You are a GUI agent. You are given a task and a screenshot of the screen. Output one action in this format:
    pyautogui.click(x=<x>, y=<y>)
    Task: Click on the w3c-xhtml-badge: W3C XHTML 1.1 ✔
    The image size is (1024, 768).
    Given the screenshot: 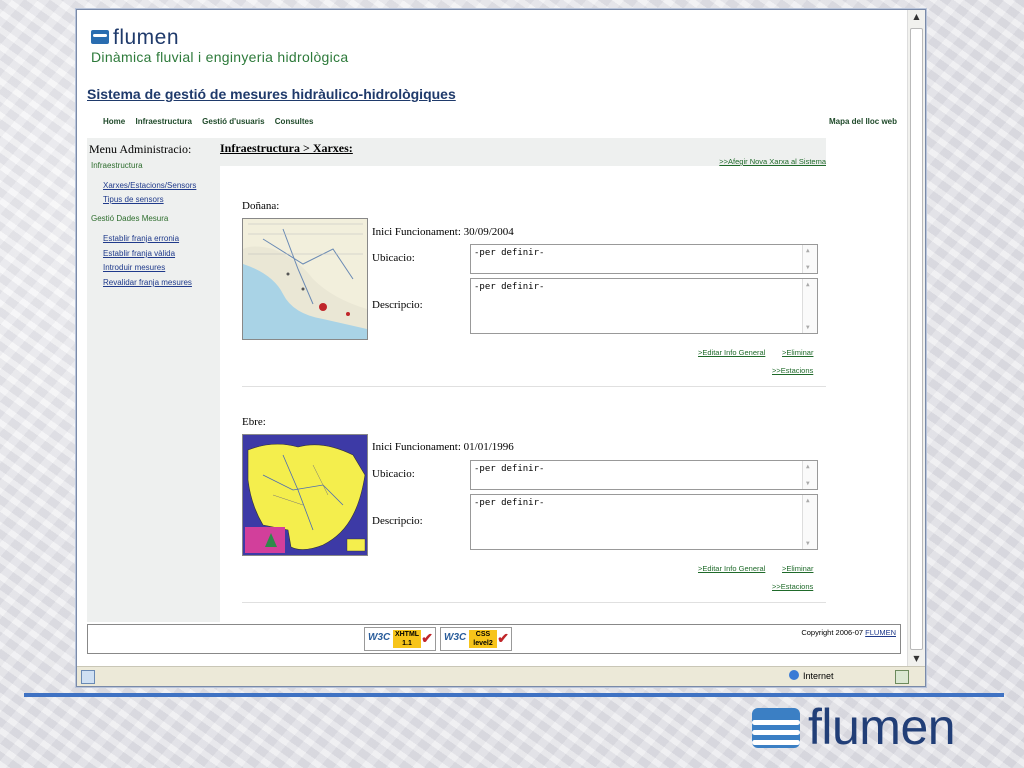 What is the action you would take?
    pyautogui.click(x=400, y=639)
    